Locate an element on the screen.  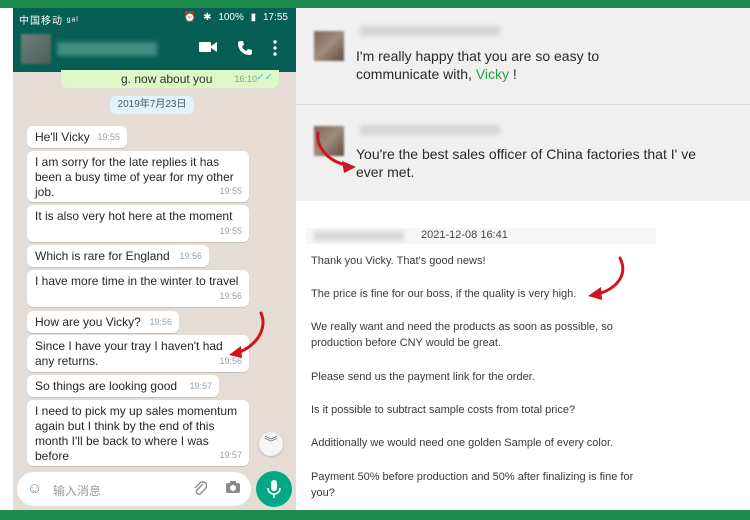
attach-icon is located at coordinates (200, 489).